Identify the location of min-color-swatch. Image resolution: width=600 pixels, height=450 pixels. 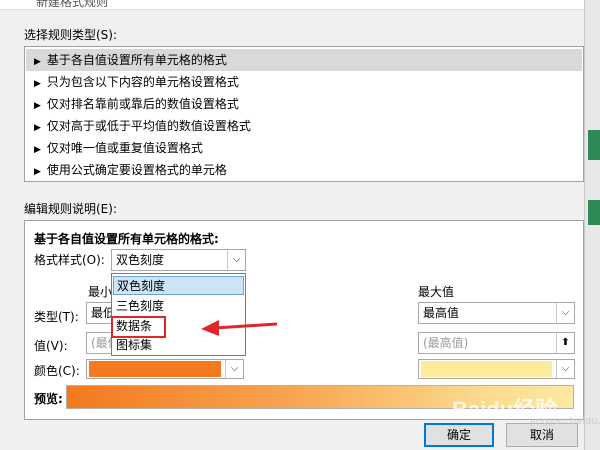
(155, 369).